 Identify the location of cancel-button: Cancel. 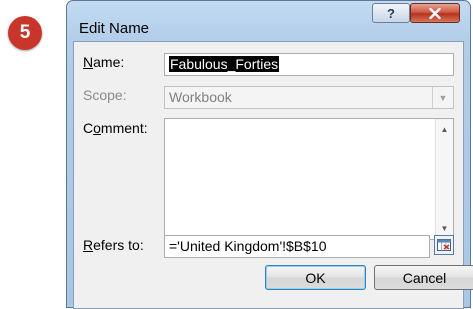
(423, 277).